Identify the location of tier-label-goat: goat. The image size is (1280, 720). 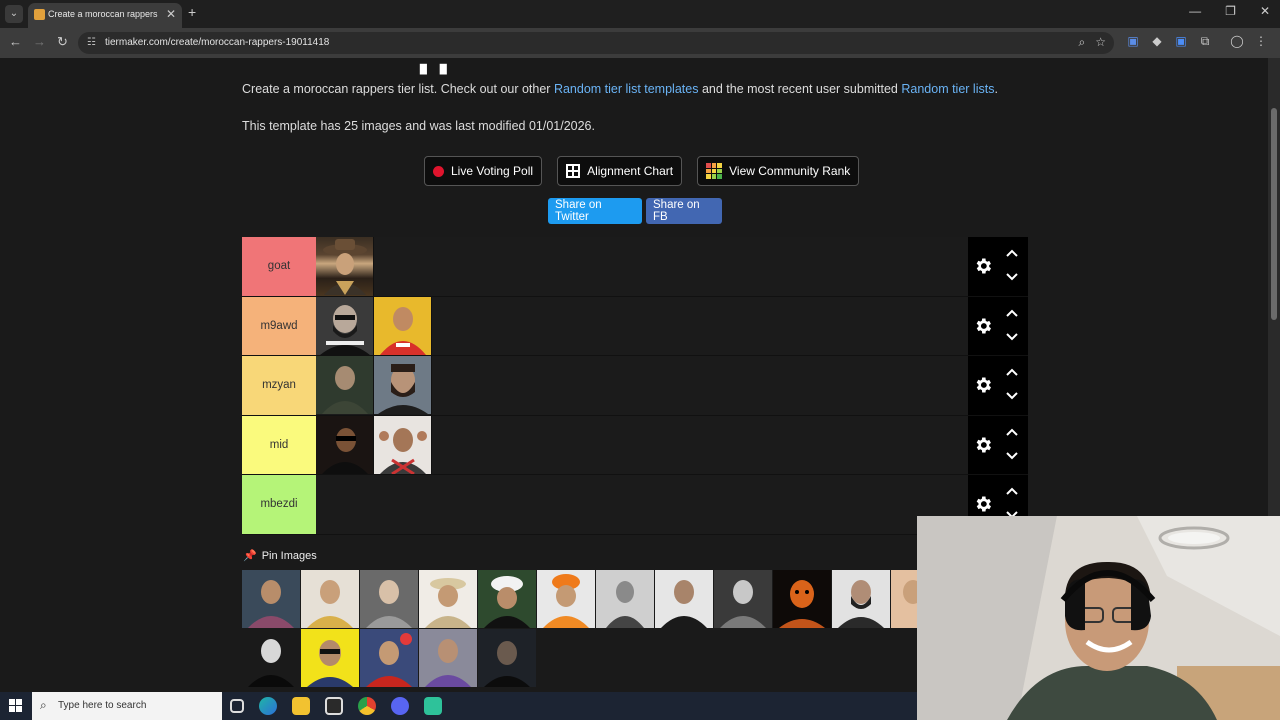
(279, 266).